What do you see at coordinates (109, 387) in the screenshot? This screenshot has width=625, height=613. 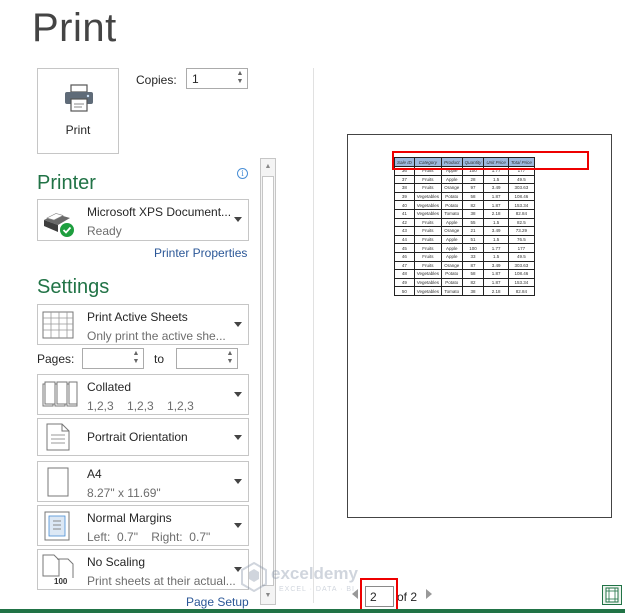 I see `collation-label: Collated` at bounding box center [109, 387].